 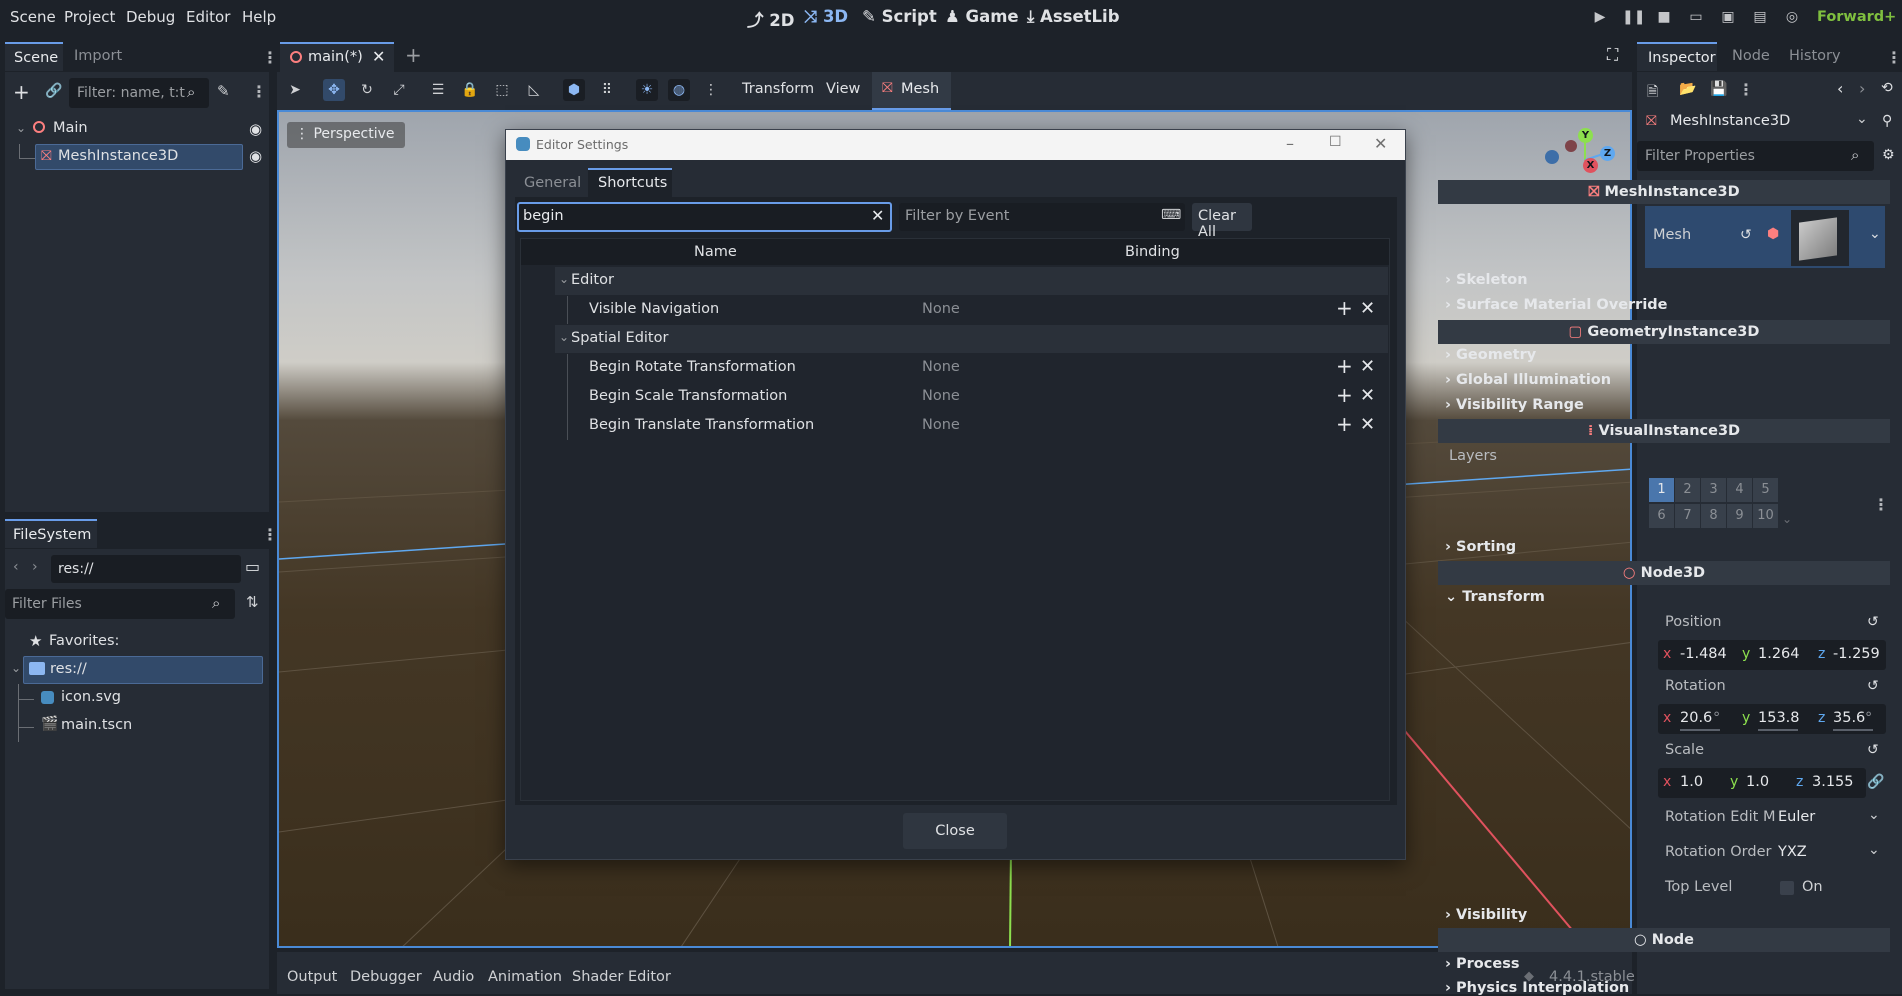 What do you see at coordinates (367, 90) in the screenshot?
I see `rotate-tool-icon: ↻` at bounding box center [367, 90].